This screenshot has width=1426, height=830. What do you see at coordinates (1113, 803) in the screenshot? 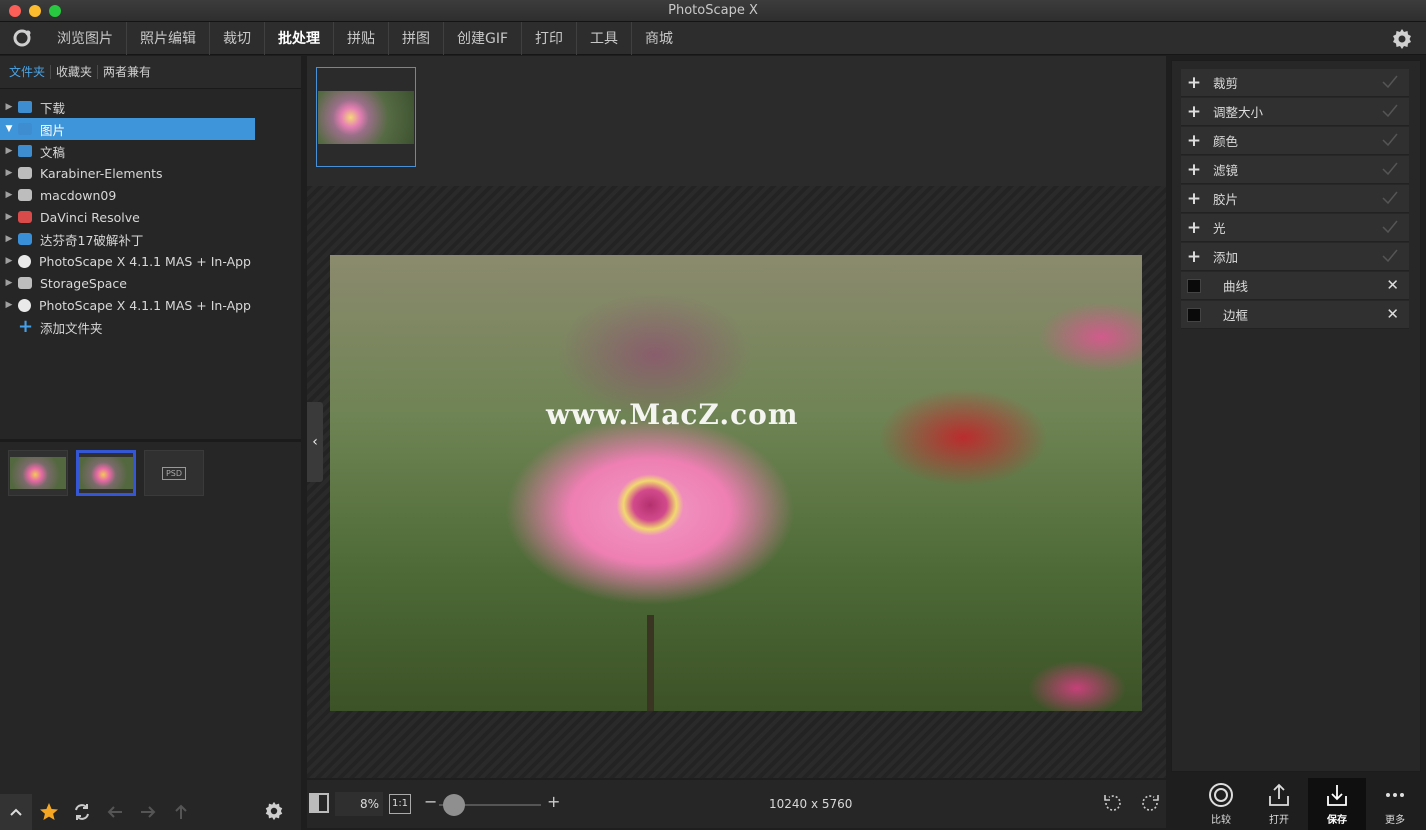
I see `rotate-left-icon` at bounding box center [1113, 803].